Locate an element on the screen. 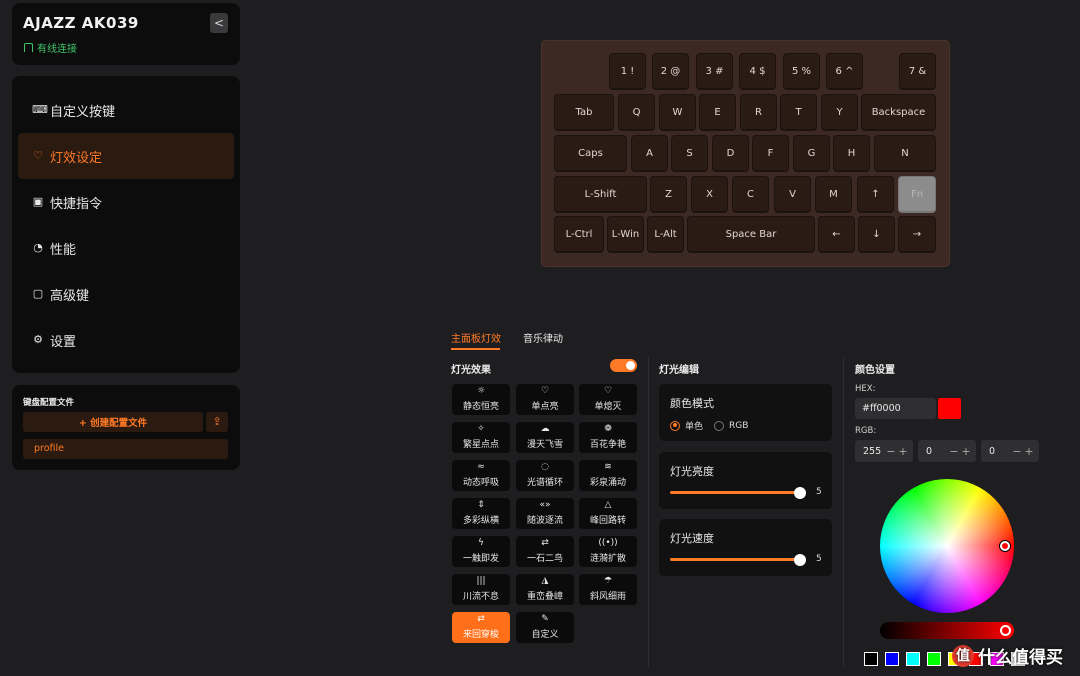 This screenshot has width=1080, height=676. effect-button: ♡ 单点亮 is located at coordinates (545, 399).